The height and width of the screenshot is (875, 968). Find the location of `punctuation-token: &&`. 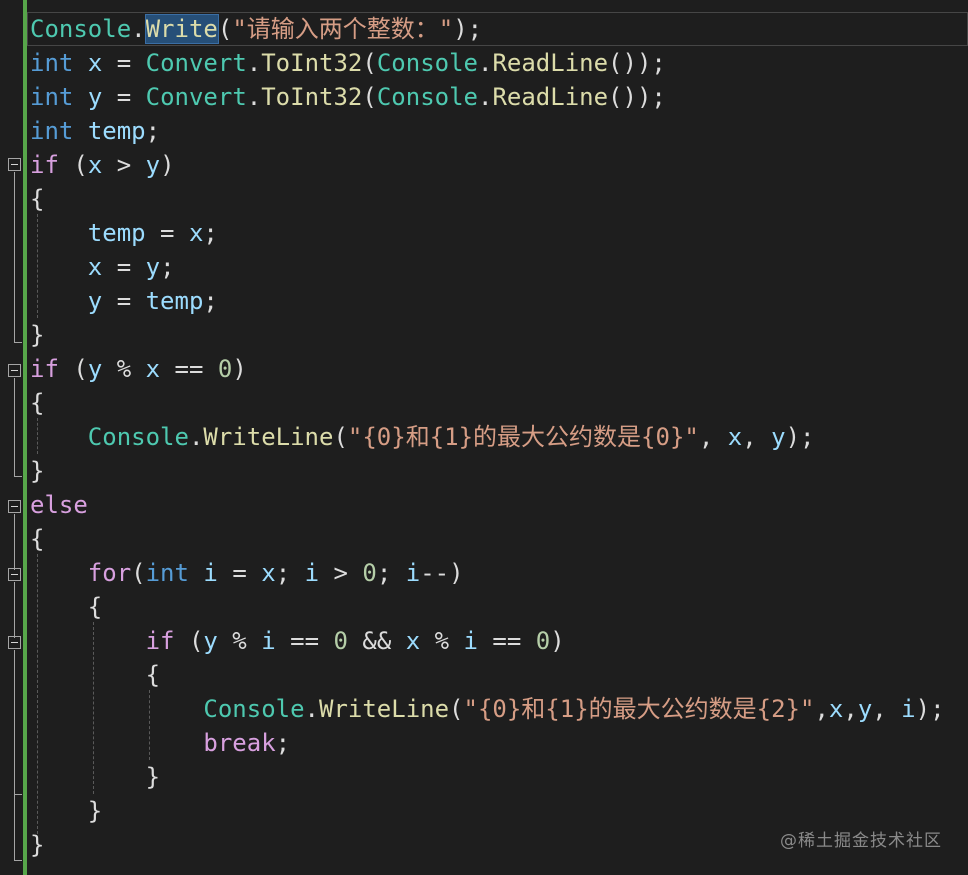

punctuation-token: && is located at coordinates (376, 641).